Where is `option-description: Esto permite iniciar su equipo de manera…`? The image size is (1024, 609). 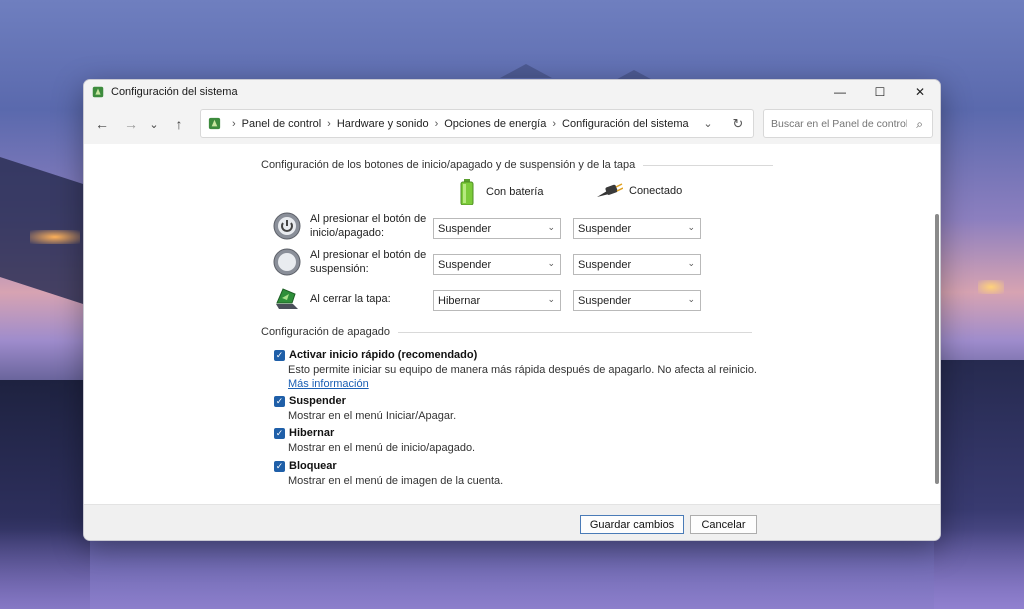 option-description: Esto permite iniciar su equipo de manera… is located at coordinates (523, 377).